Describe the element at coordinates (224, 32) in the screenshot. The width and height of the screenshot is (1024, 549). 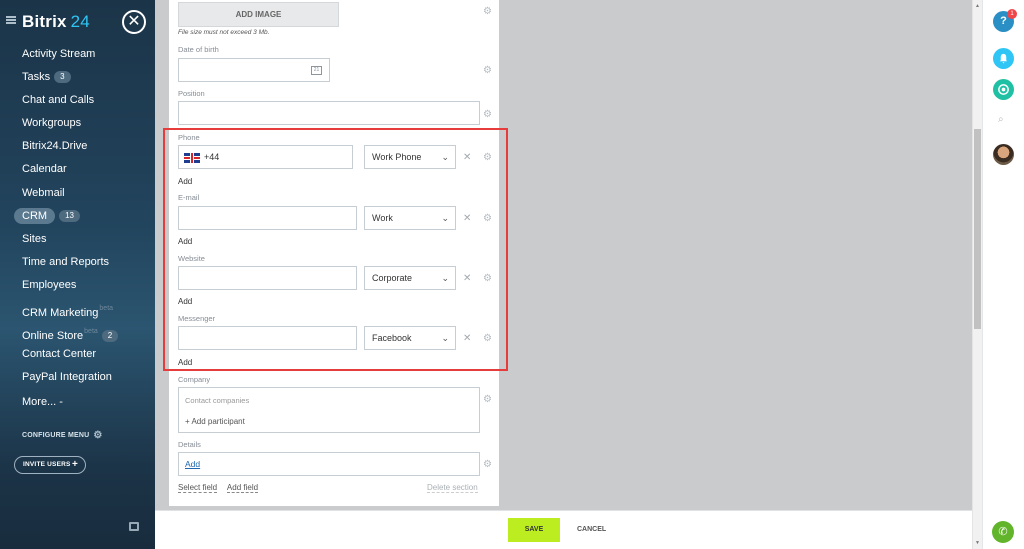
I see `file-size-note: File size must not exceed 3 Mb.` at that location.